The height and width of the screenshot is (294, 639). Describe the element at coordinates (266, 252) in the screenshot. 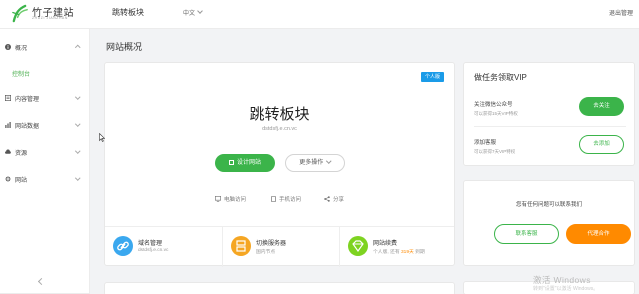

I see `switch-server-sub: 国内节点` at that location.